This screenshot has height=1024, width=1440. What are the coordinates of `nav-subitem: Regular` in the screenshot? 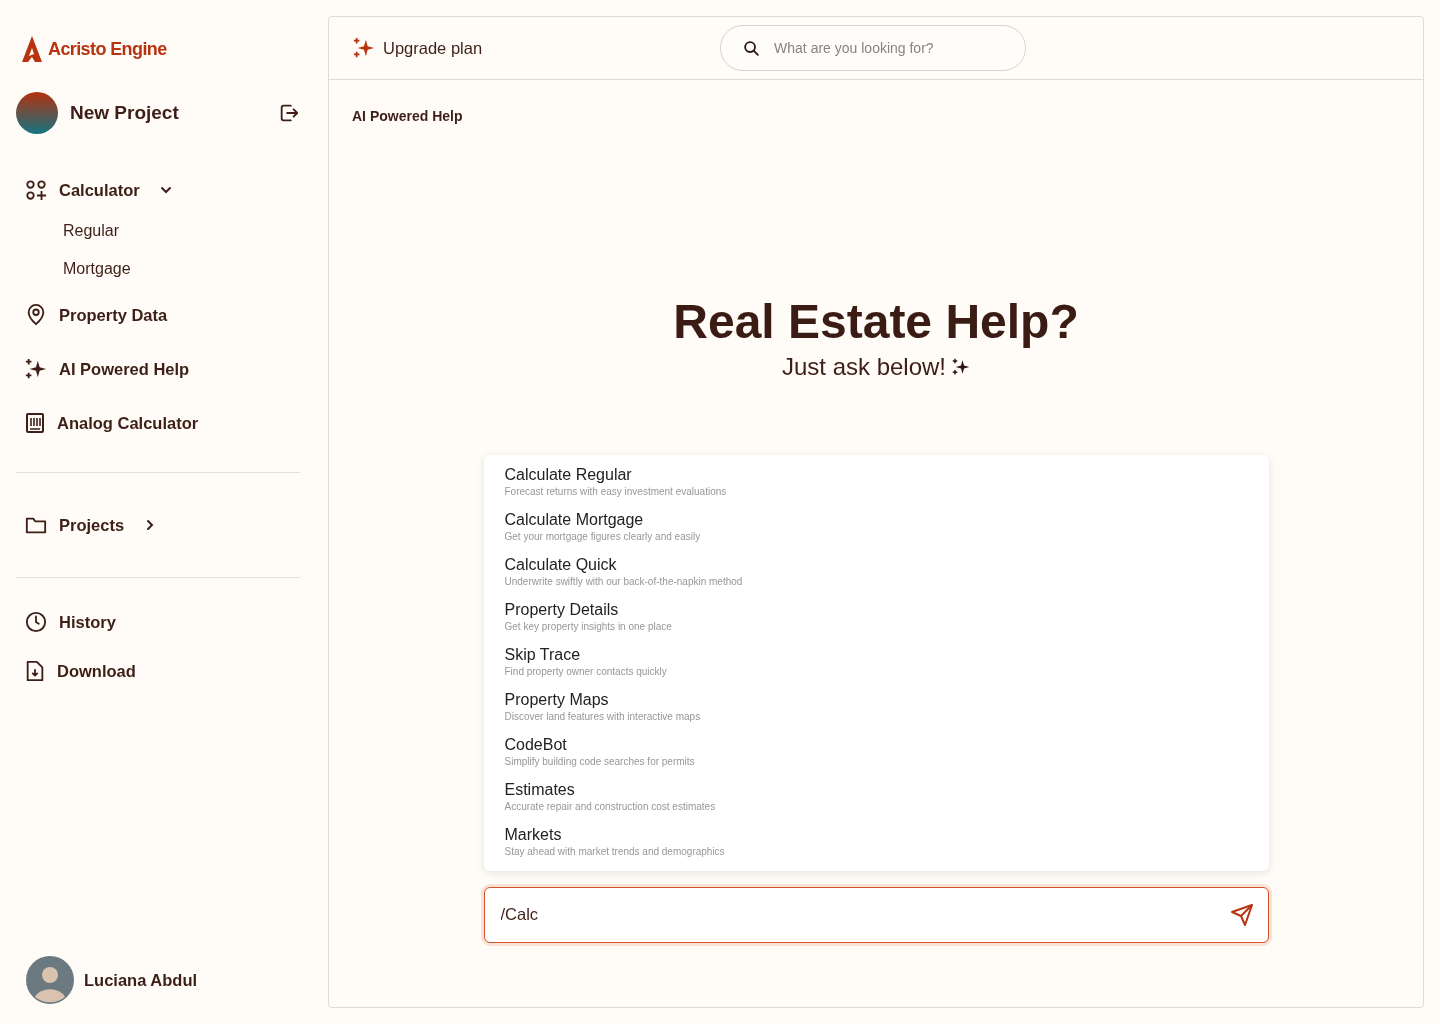 It's located at (91, 231).